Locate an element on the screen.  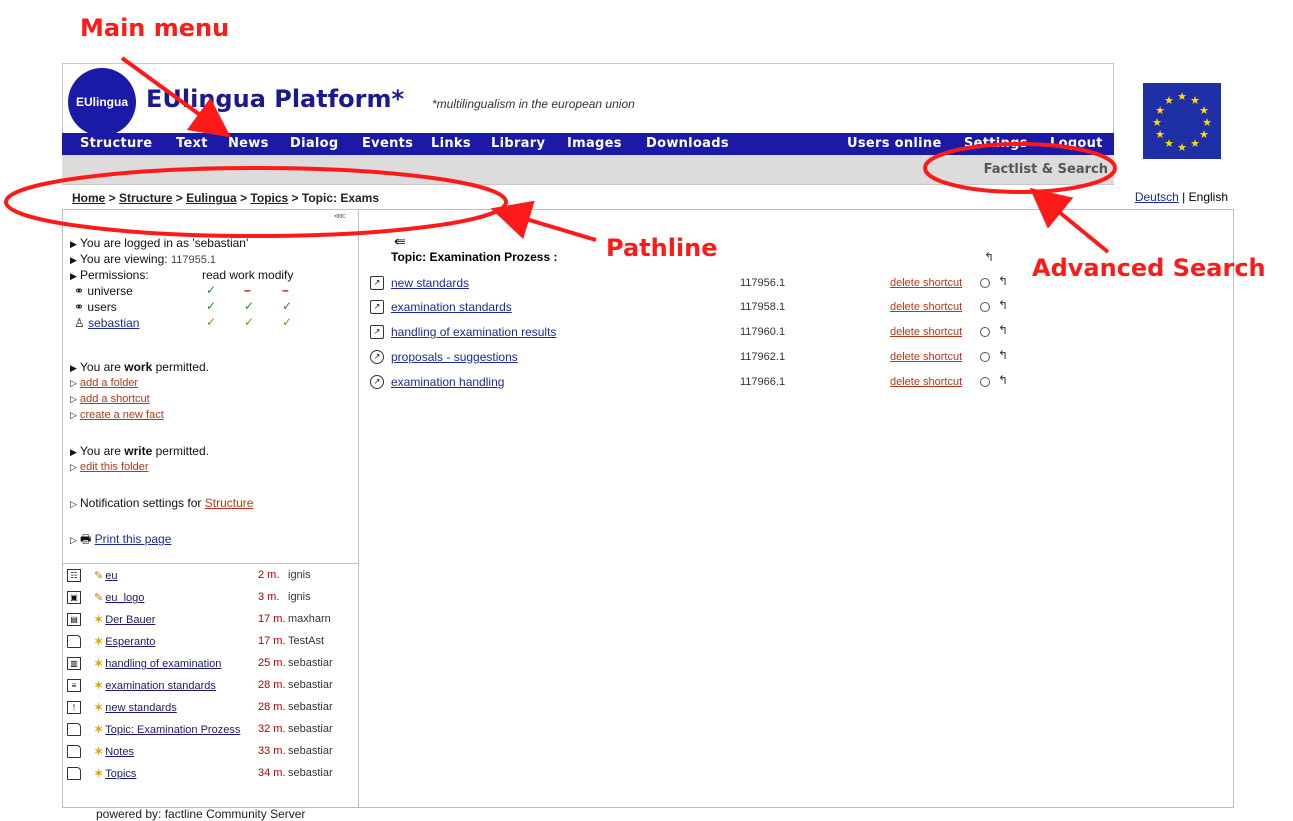
recent-item-link: Topic: Examination Prozess is located at coordinates (172, 730).